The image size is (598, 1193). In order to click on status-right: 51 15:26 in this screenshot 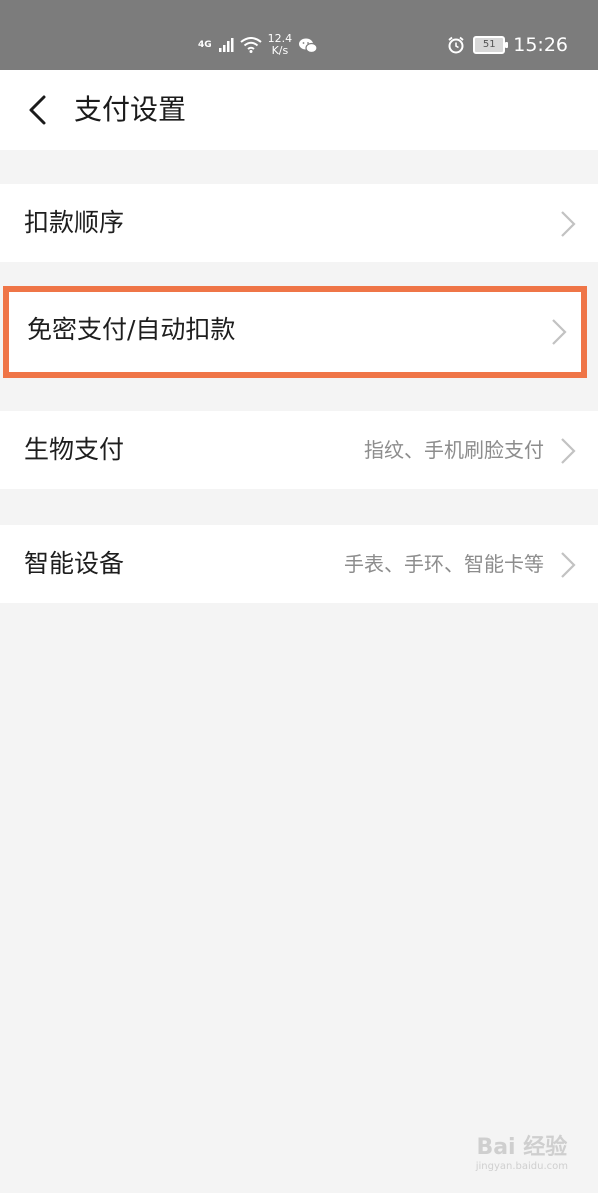, I will do `click(507, 45)`.